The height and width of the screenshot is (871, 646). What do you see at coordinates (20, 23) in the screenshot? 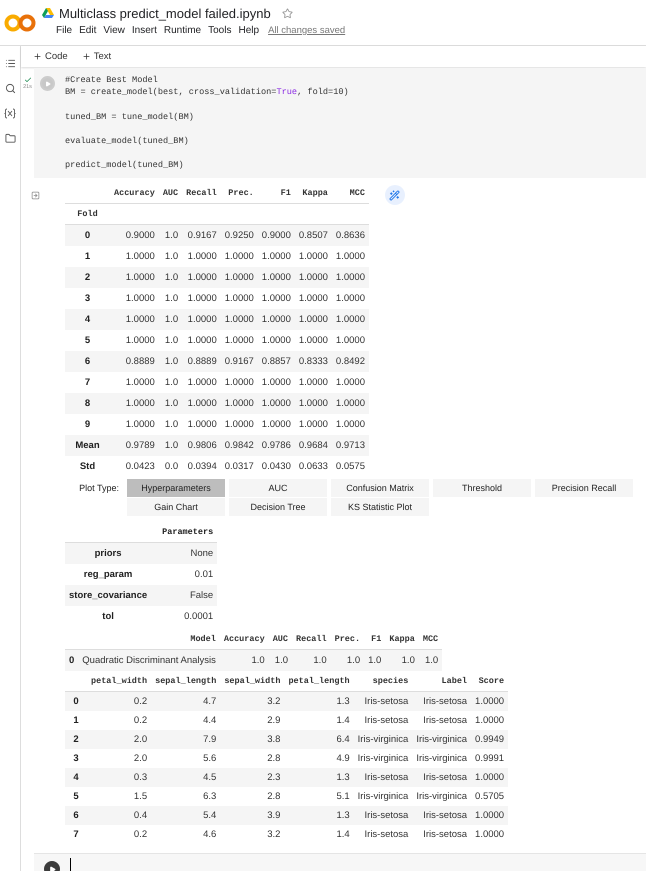
I see `logo-icon` at bounding box center [20, 23].